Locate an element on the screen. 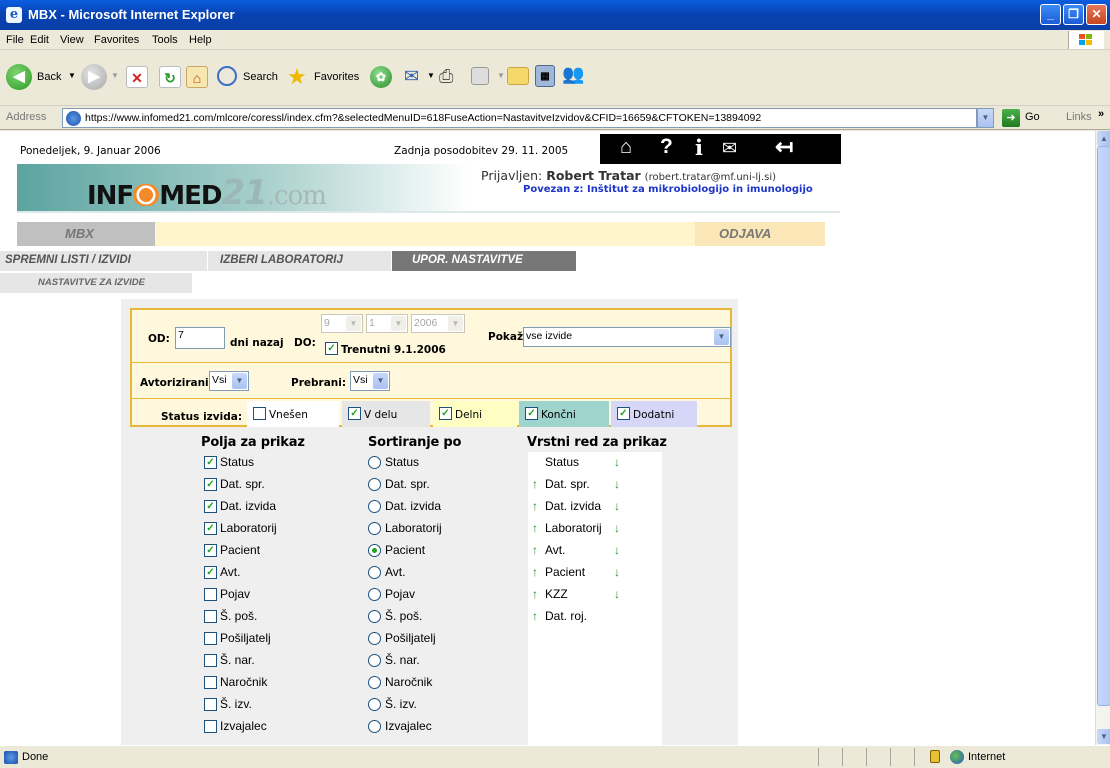 Image resolution: width=1110 pixels, height=768 pixels. status-option: ✓ V delu is located at coordinates (386, 414).